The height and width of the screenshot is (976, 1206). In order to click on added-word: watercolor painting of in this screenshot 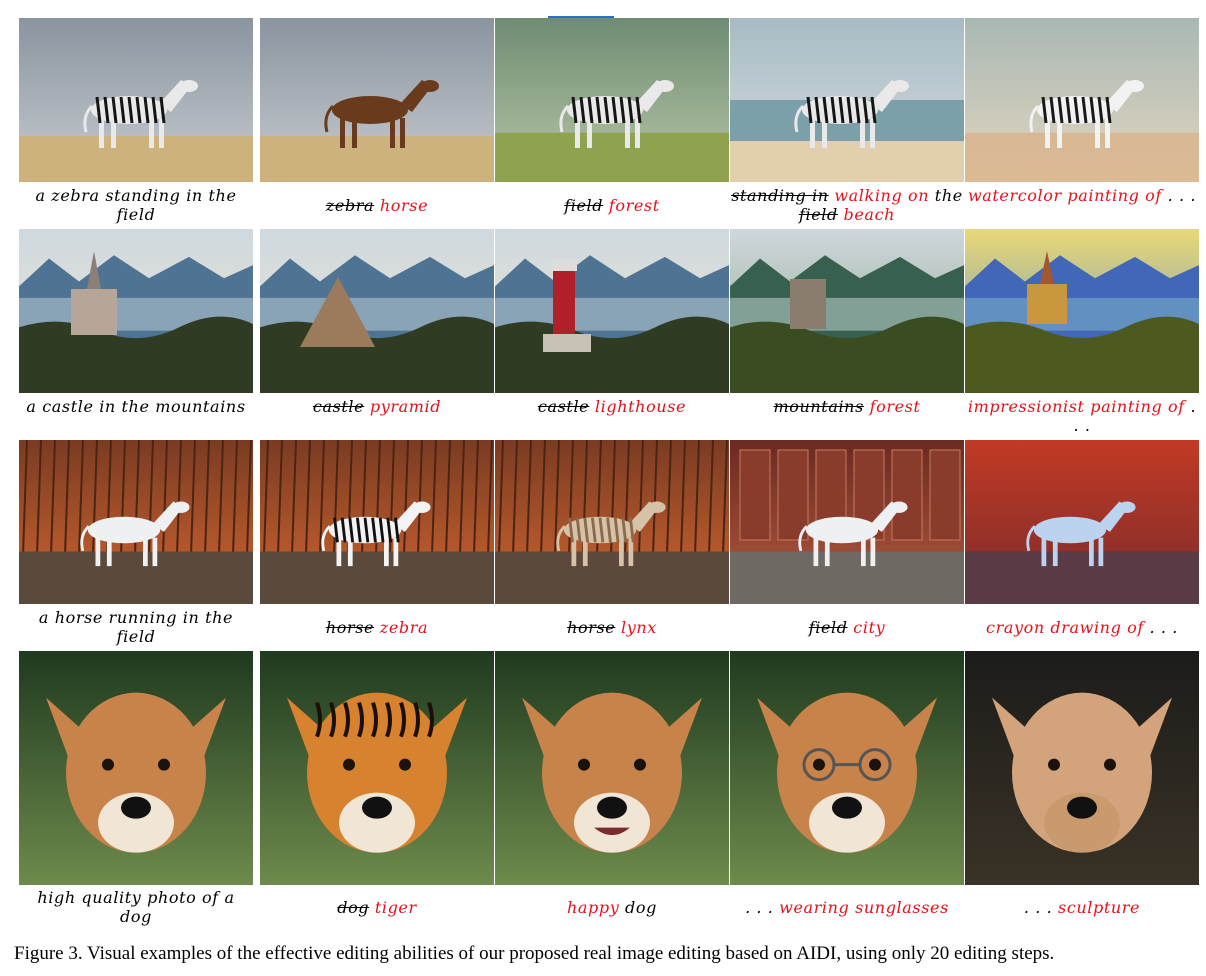, I will do `click(1064, 195)`.